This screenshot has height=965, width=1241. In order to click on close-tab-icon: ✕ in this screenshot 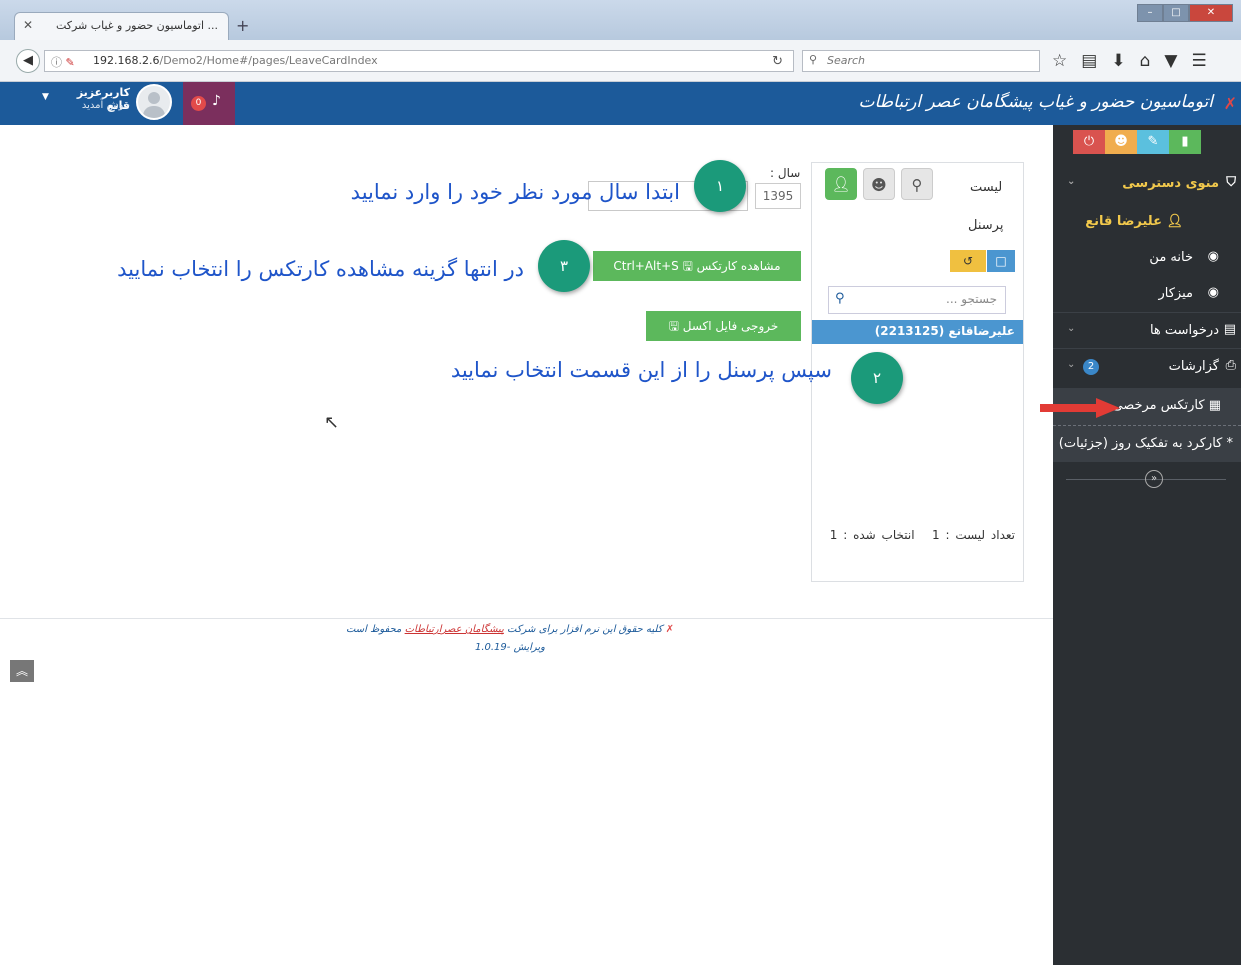, I will do `click(28, 25)`.